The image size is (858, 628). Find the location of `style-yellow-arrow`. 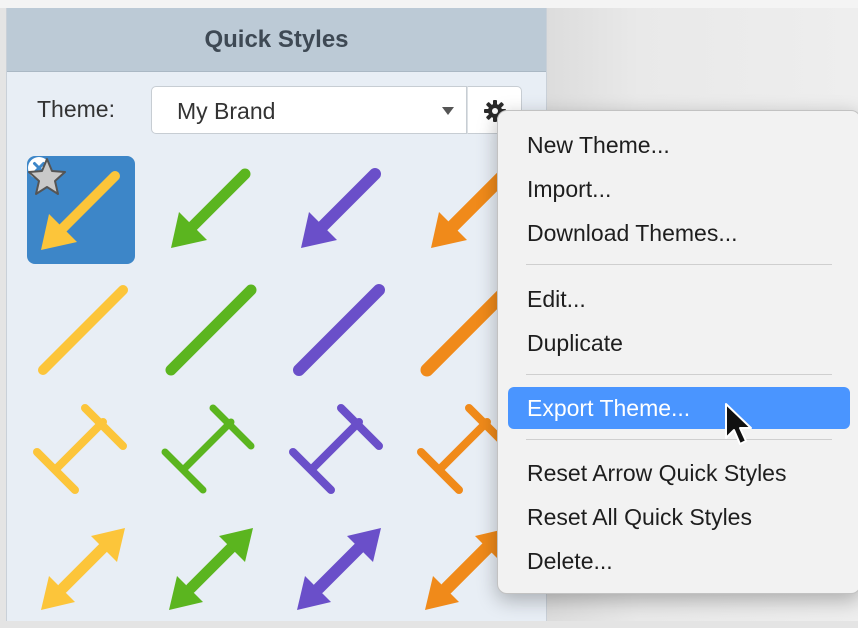

style-yellow-arrow is located at coordinates (81, 210).